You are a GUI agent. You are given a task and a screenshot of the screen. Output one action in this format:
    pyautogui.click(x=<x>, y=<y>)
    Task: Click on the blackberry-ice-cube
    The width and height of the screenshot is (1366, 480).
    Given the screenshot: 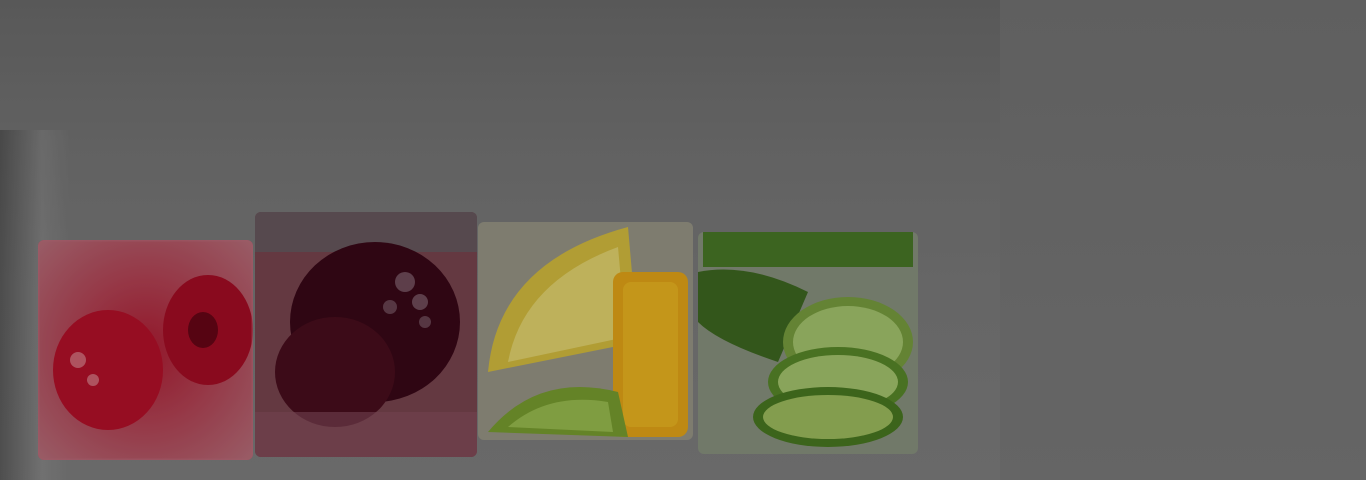 What is the action you would take?
    pyautogui.click(x=366, y=334)
    